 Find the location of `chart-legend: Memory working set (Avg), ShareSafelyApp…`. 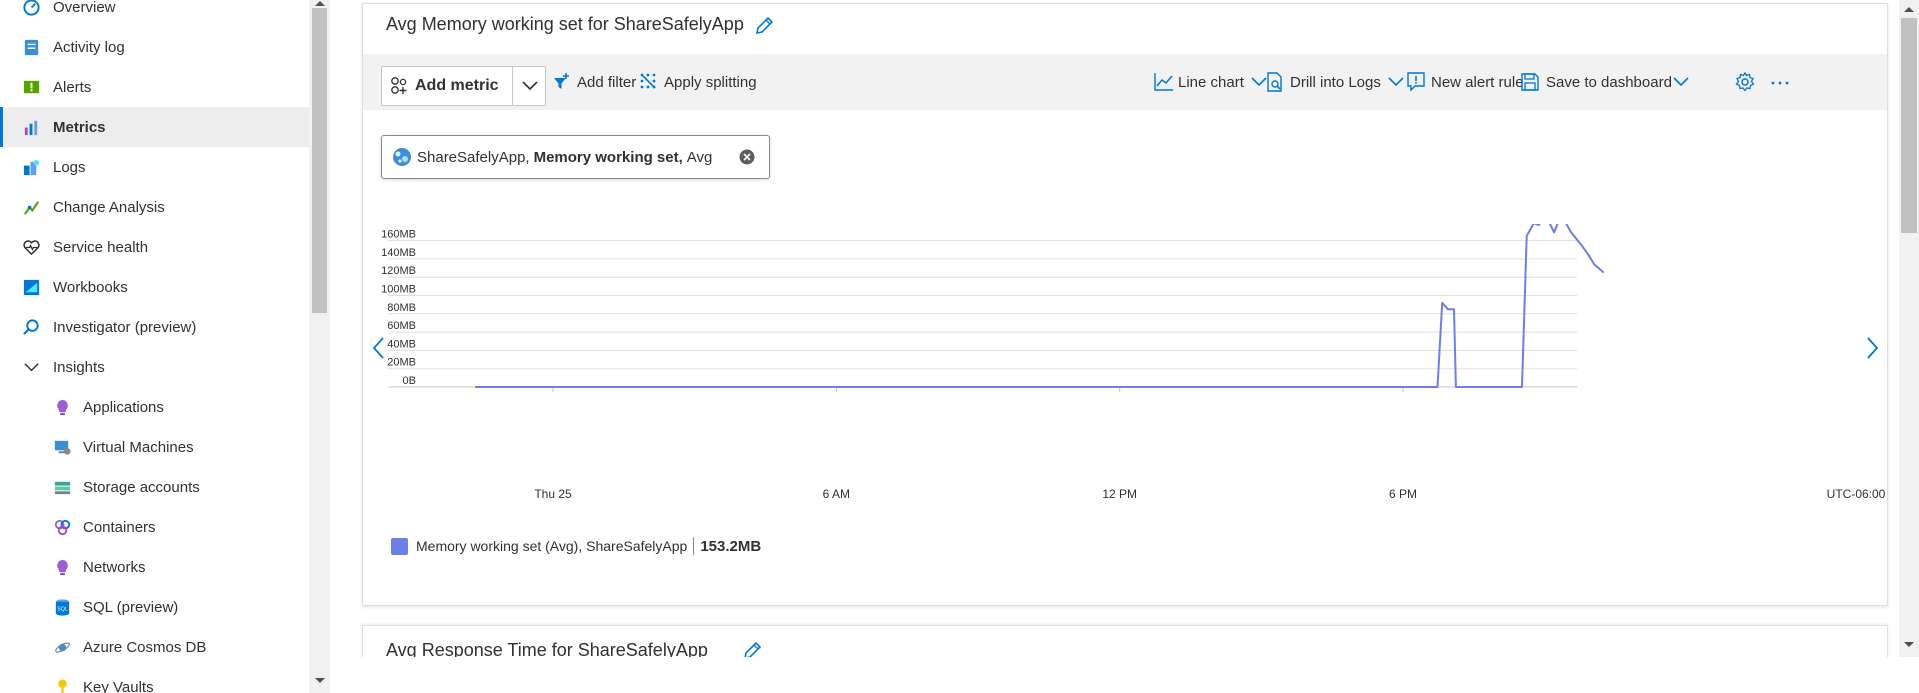

chart-legend: Memory working set (Avg), ShareSafelyApp… is located at coordinates (576, 546).